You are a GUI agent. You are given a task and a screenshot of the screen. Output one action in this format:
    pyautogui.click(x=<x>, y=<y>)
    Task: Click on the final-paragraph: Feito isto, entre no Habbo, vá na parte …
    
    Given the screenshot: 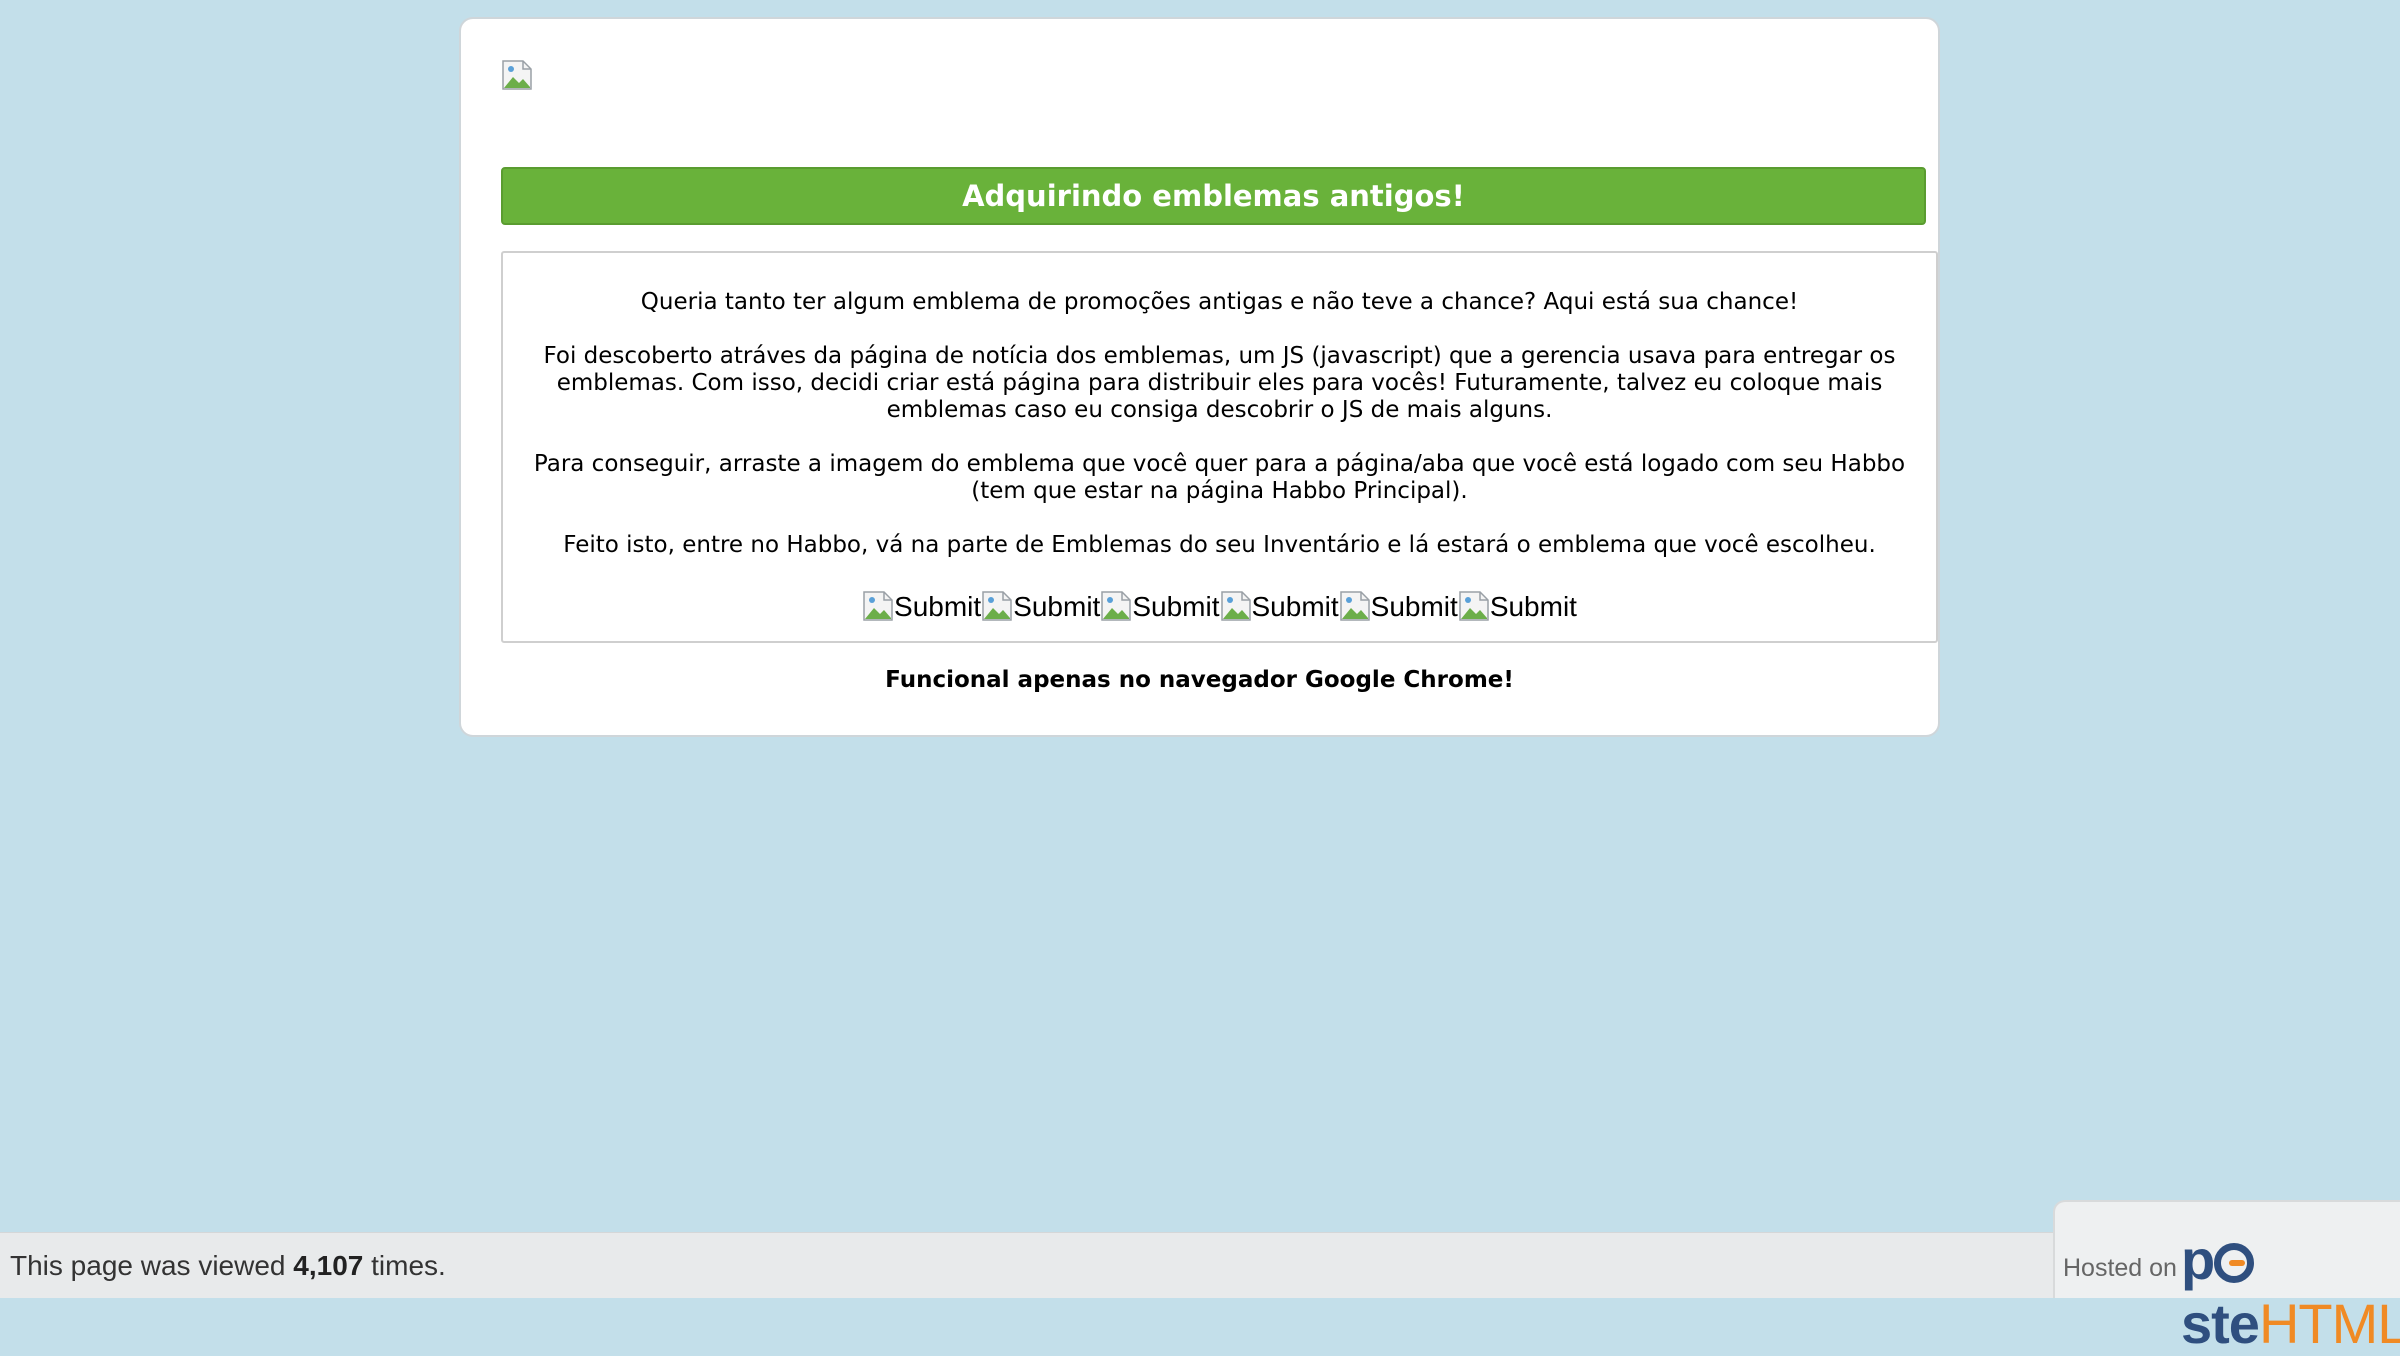 What is the action you would take?
    pyautogui.click(x=1219, y=545)
    